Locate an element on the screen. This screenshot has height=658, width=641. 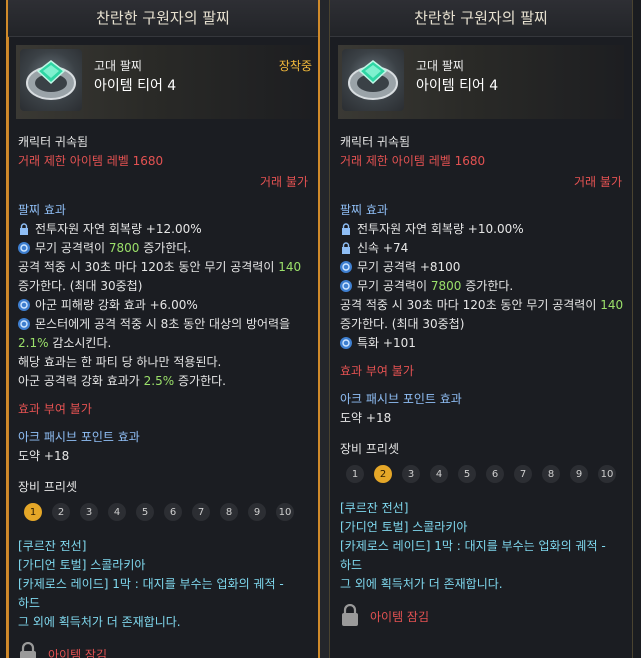
effect-line: 전투자원 자연 회복량 +10.00% is located at coordinates (481, 229).